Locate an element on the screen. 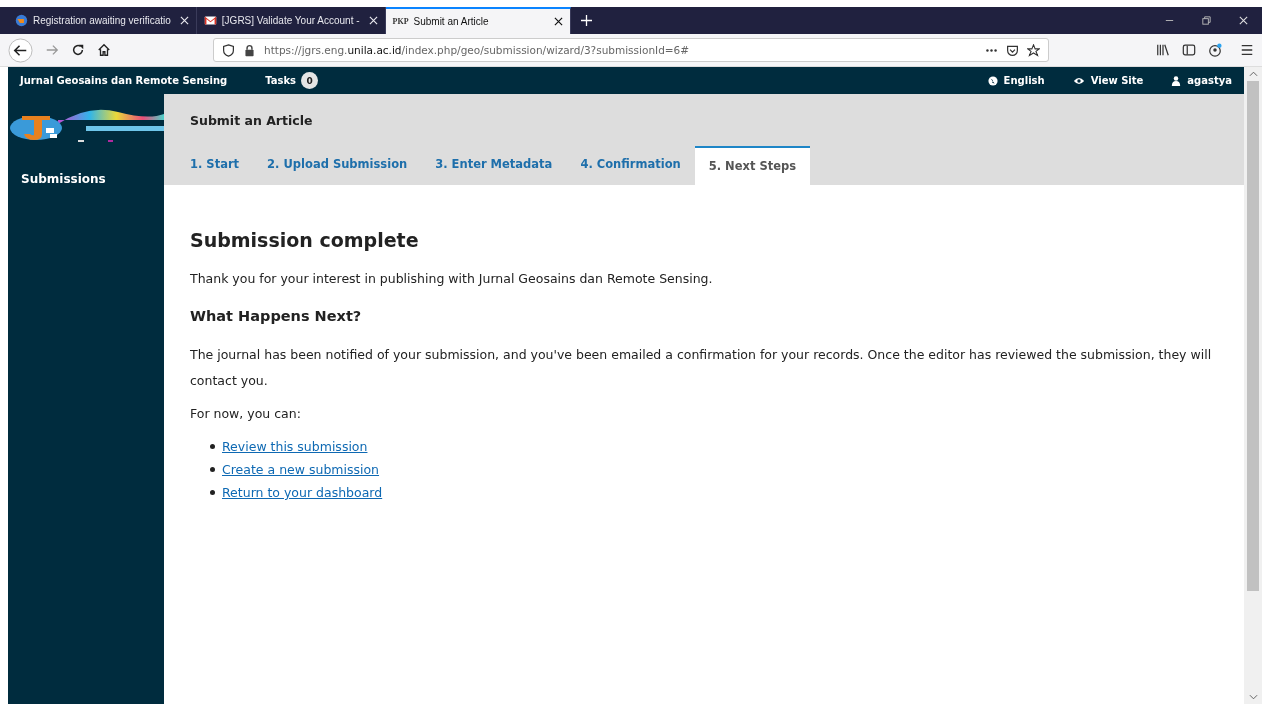 The image size is (1262, 704). shield-icon is located at coordinates (228, 50).